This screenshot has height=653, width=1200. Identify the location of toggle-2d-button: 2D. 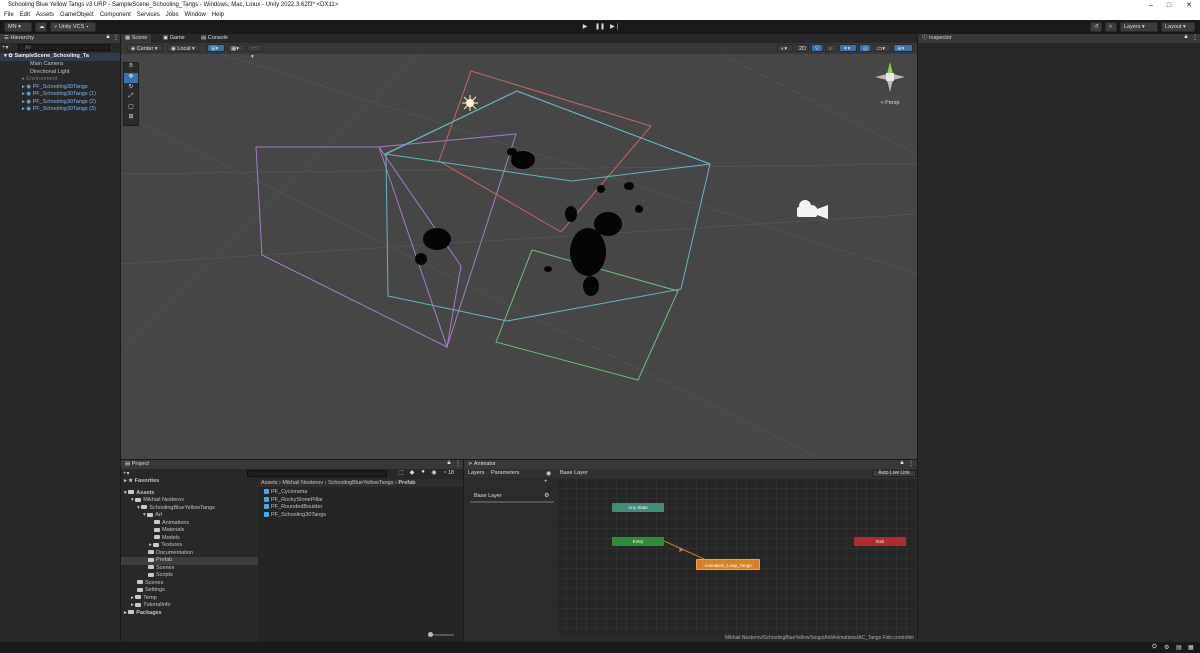
(802, 48).